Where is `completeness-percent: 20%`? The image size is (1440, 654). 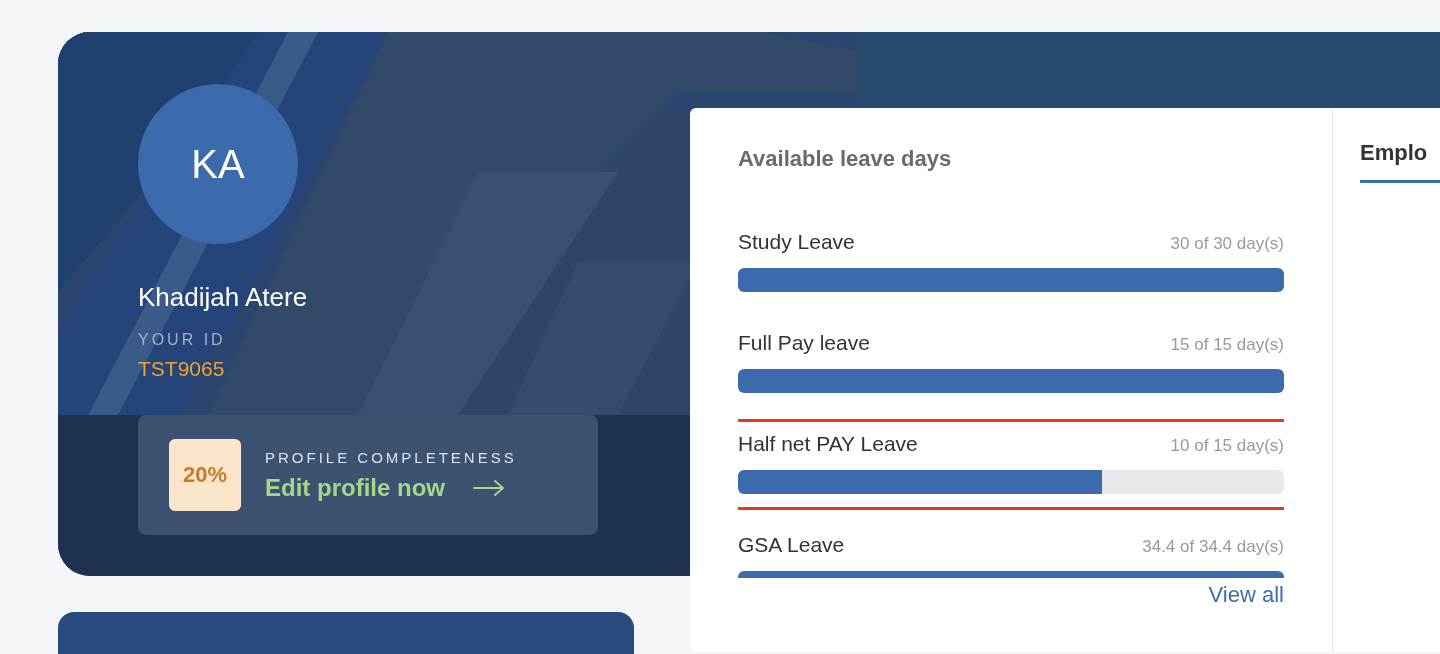
completeness-percent: 20% is located at coordinates (205, 475).